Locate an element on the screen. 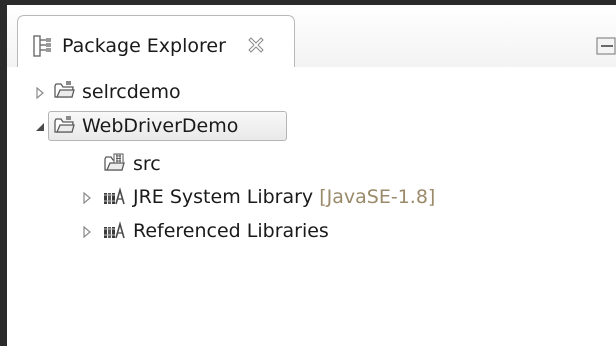 The width and height of the screenshot is (616, 346). tree-item-src: src is located at coordinates (207, 164).